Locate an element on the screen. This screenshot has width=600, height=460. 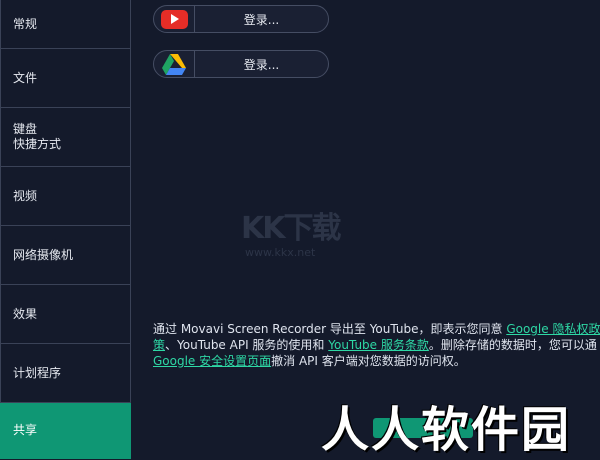
sidebar-item-scheduler: 计划程序 is located at coordinates (65, 373).